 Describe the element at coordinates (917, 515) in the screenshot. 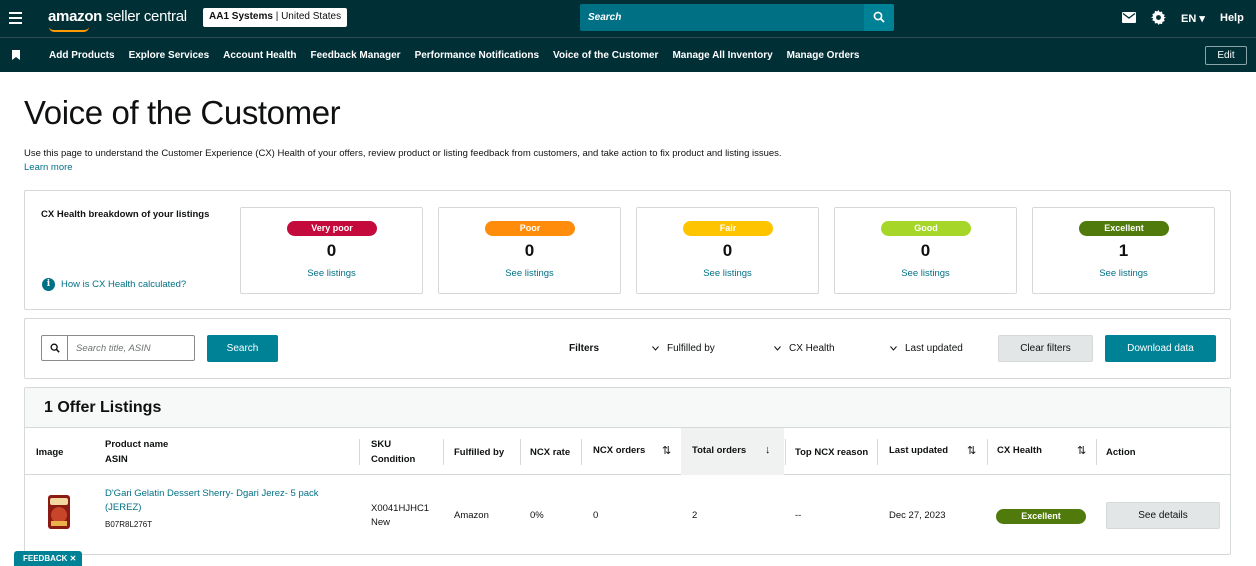

I see `last-updated-value: Dec 27, 2023` at that location.